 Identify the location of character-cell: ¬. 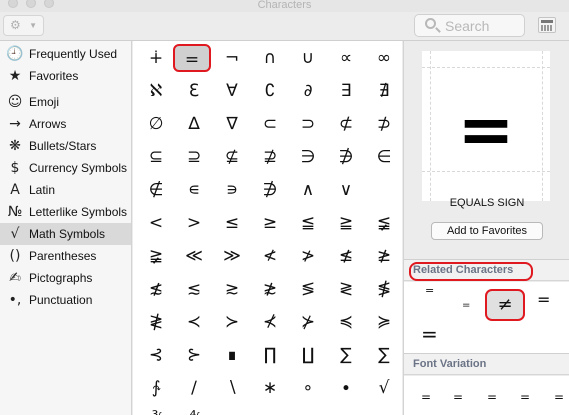
(232, 58).